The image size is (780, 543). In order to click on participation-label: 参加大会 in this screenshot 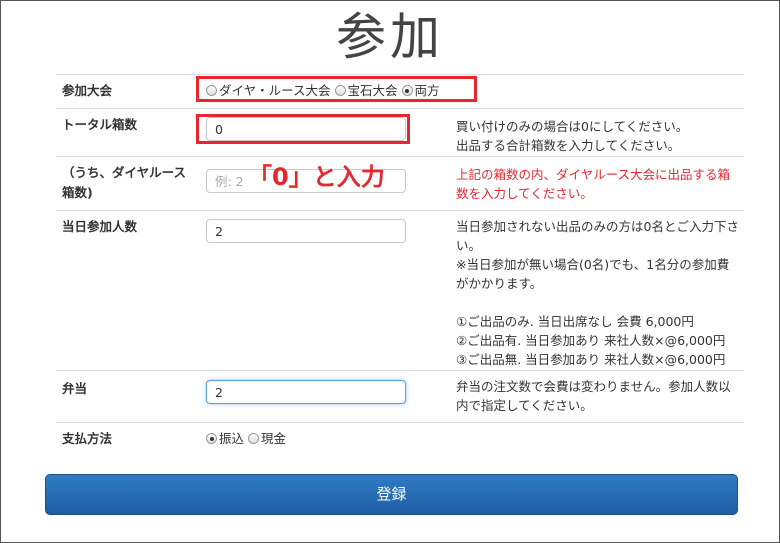, I will do `click(87, 90)`.